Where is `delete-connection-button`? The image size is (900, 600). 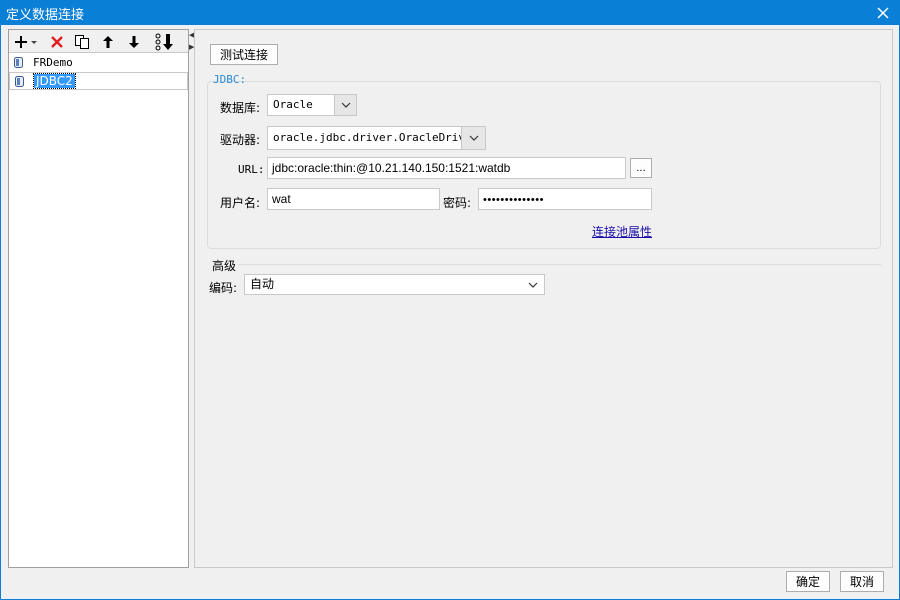
delete-connection-button is located at coordinates (57, 41).